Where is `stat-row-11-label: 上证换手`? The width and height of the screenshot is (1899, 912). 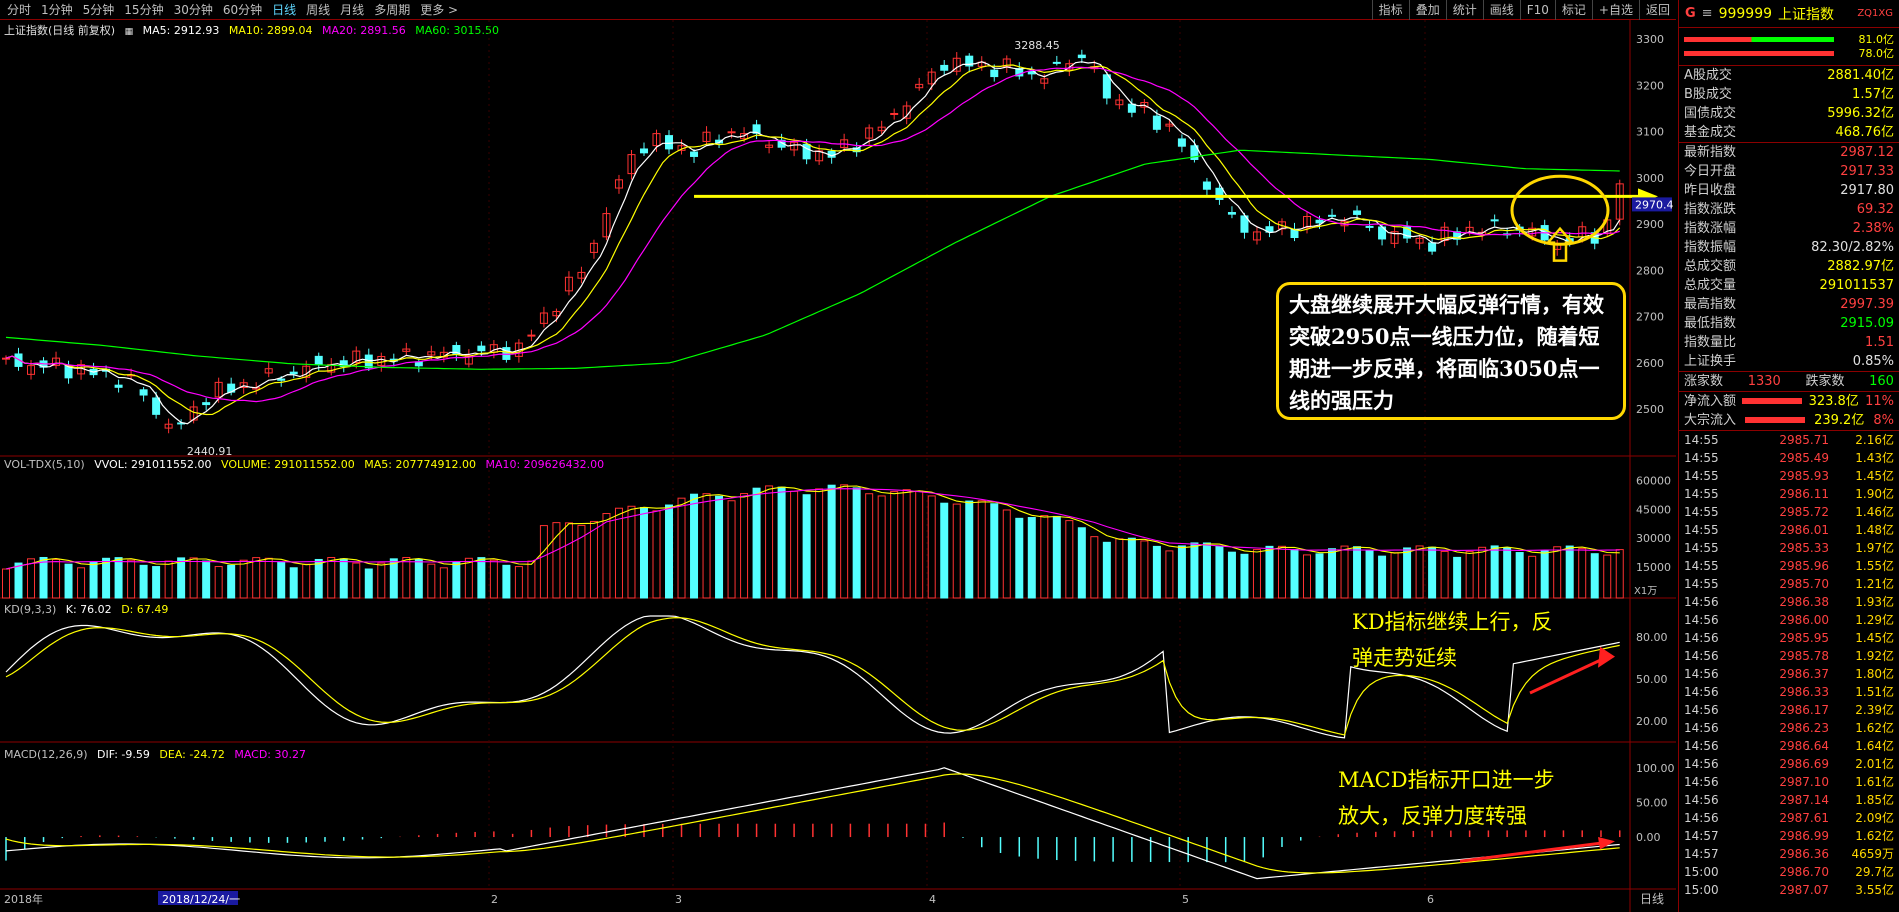
stat-row-11-label: 上证换手 is located at coordinates (1710, 361).